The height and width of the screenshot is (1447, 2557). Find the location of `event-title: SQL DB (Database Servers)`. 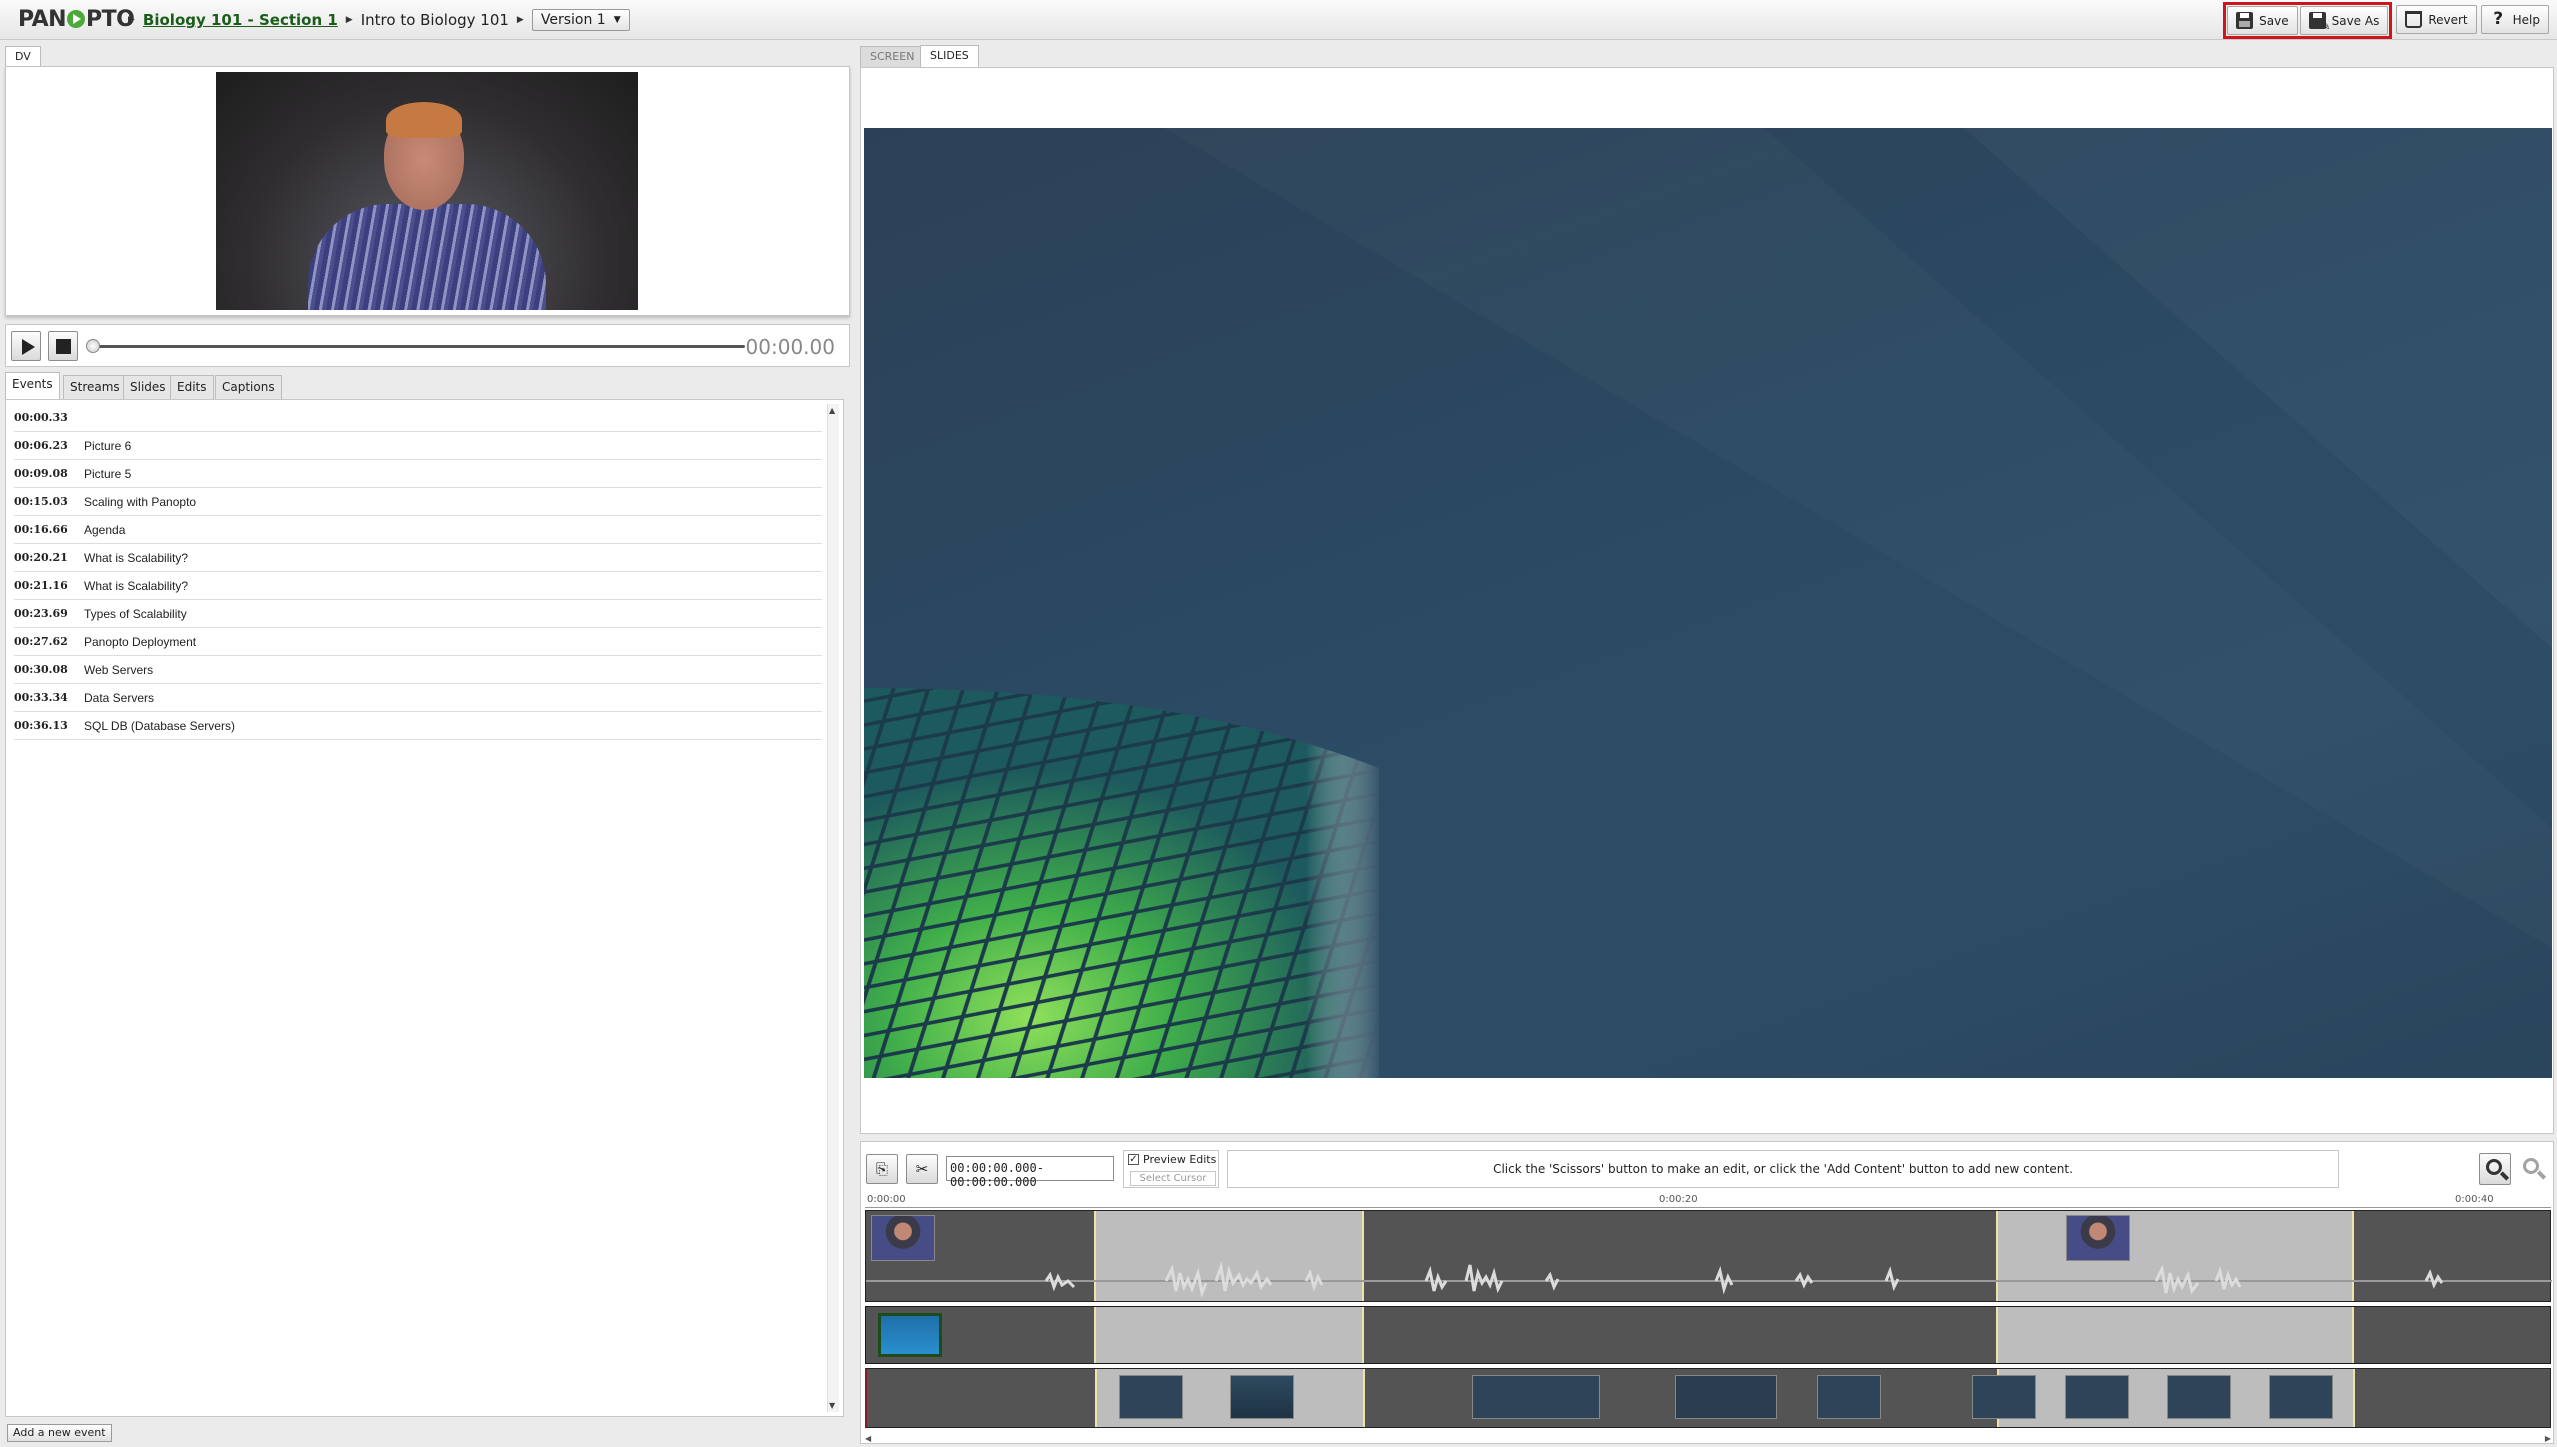

event-title: SQL DB (Database Servers) is located at coordinates (159, 725).